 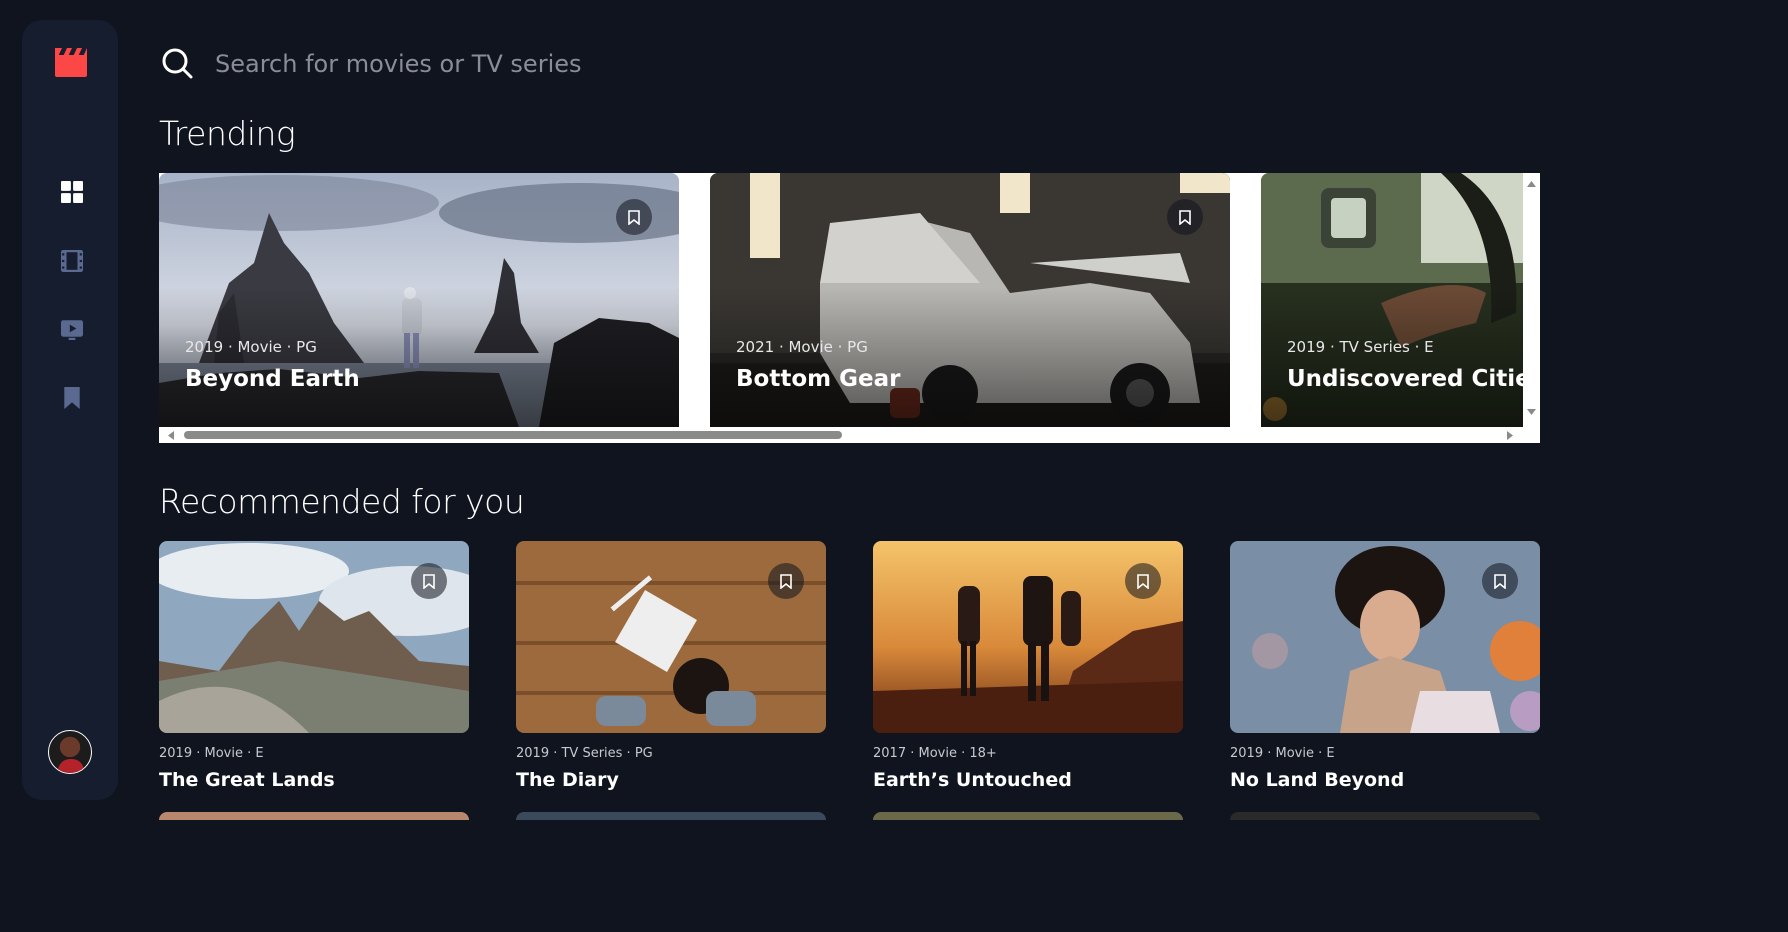 I want to click on vertical-scrollbar, so click(x=1531, y=300).